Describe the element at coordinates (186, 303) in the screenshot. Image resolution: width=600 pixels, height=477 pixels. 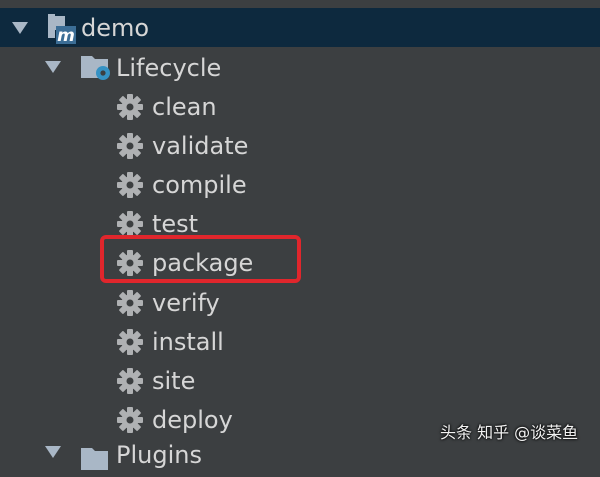
I see `phase-label: verify` at that location.